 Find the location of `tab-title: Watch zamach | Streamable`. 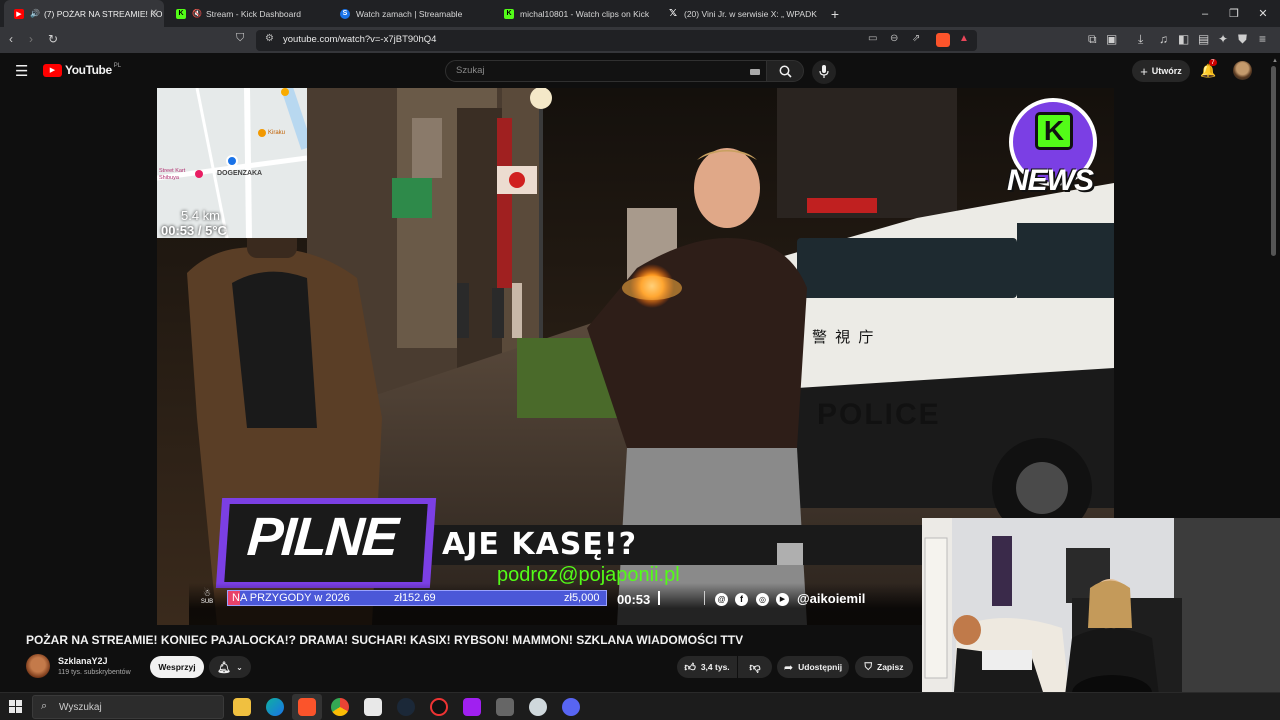

tab-title: Watch zamach | Streamable is located at coordinates (409, 13).